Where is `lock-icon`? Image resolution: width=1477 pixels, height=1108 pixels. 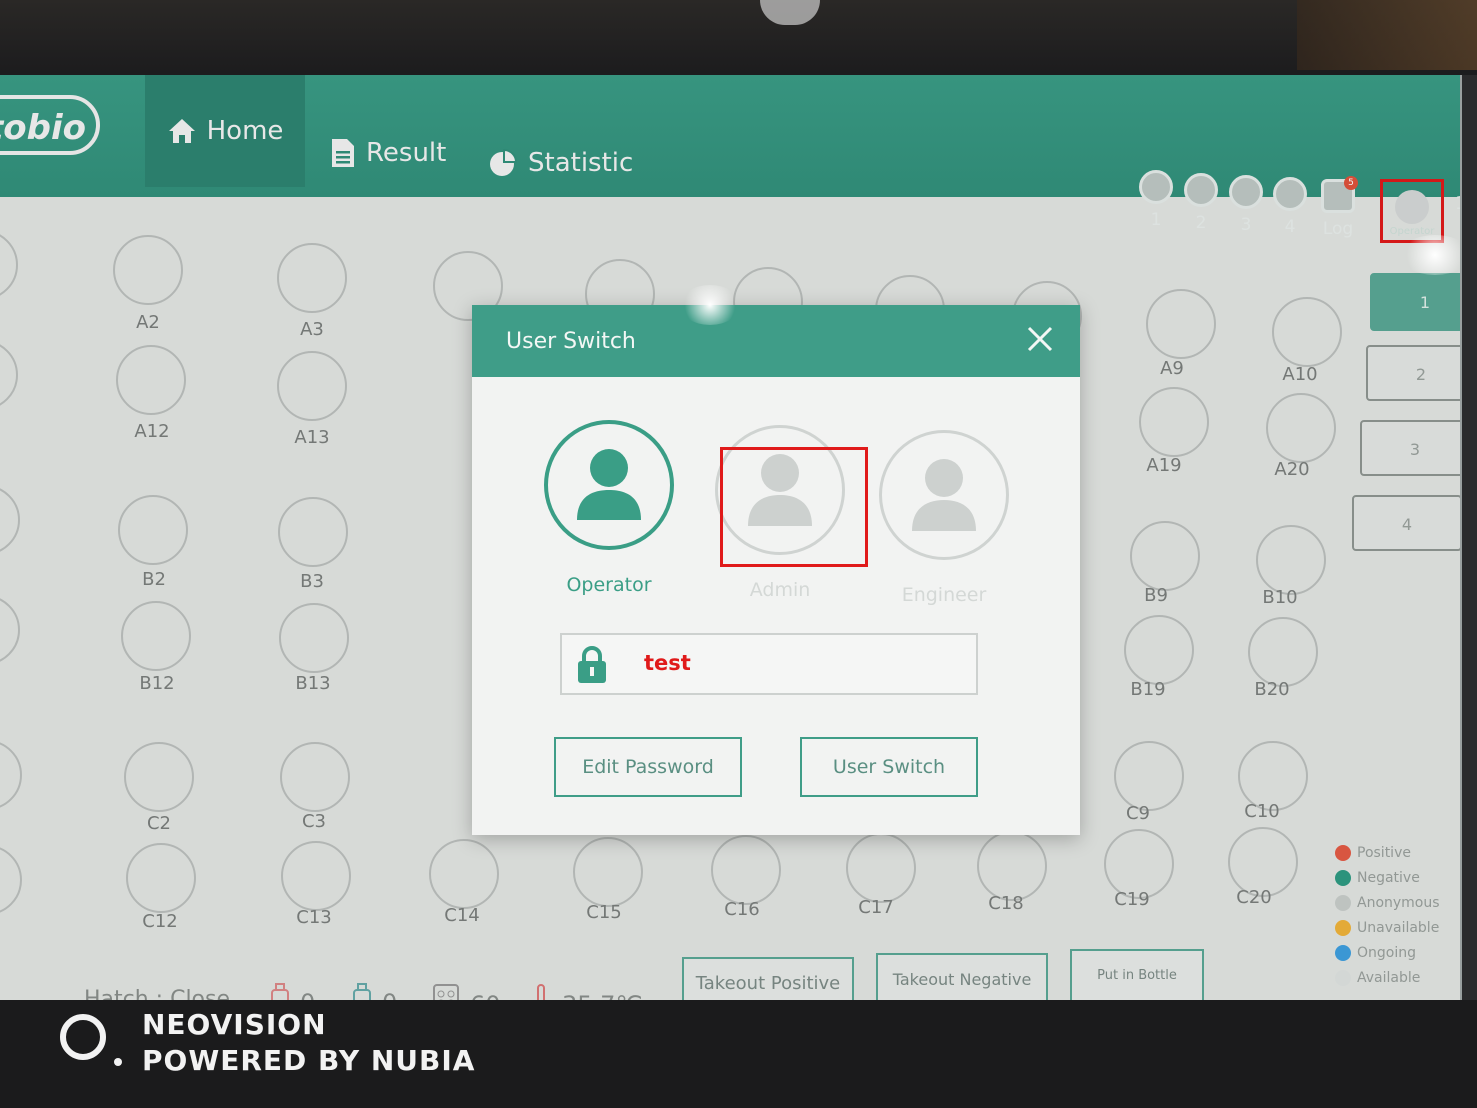 lock-icon is located at coordinates (592, 667).